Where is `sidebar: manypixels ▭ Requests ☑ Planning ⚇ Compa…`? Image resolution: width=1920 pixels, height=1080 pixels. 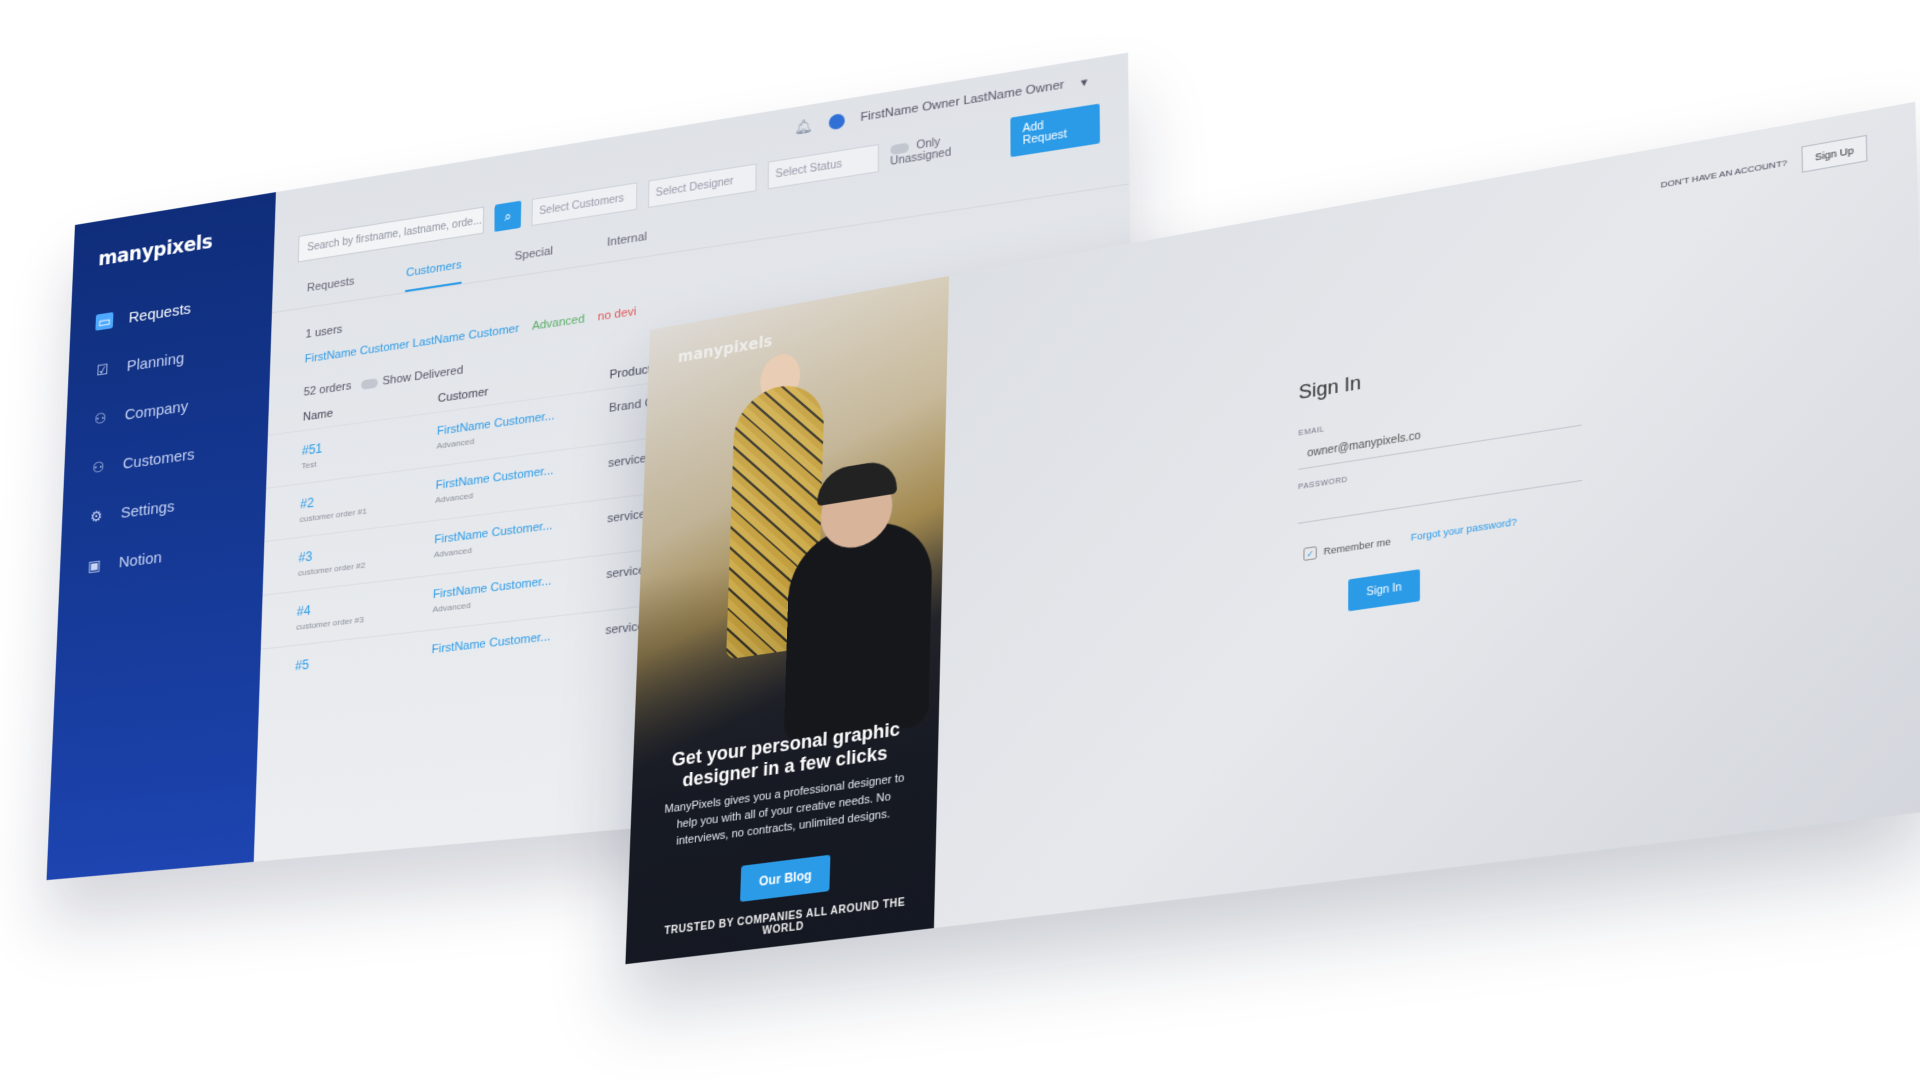 sidebar: manypixels ▭ Requests ☑ Planning ⚇ Compa… is located at coordinates (161, 536).